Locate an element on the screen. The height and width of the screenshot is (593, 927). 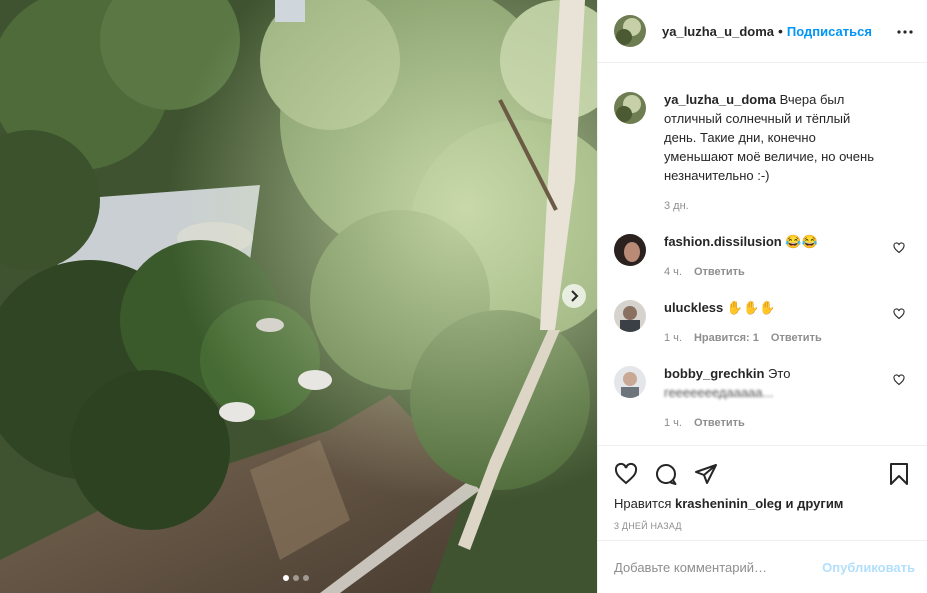
comment-username: uluckless is located at coordinates (693, 307).